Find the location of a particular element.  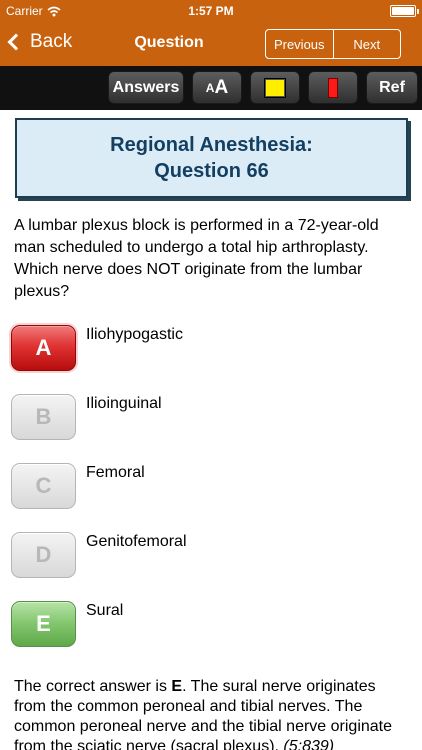

choice-c-text: Femoral is located at coordinates (115, 472).